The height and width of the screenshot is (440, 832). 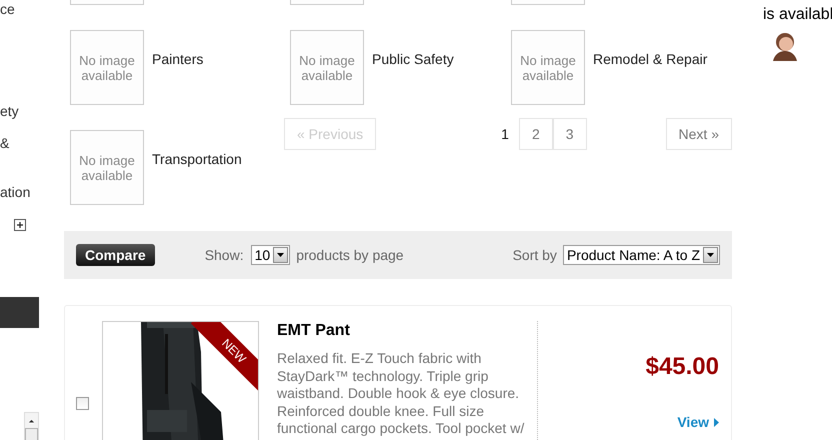 What do you see at coordinates (178, 59) in the screenshot?
I see `category-link: Painters` at bounding box center [178, 59].